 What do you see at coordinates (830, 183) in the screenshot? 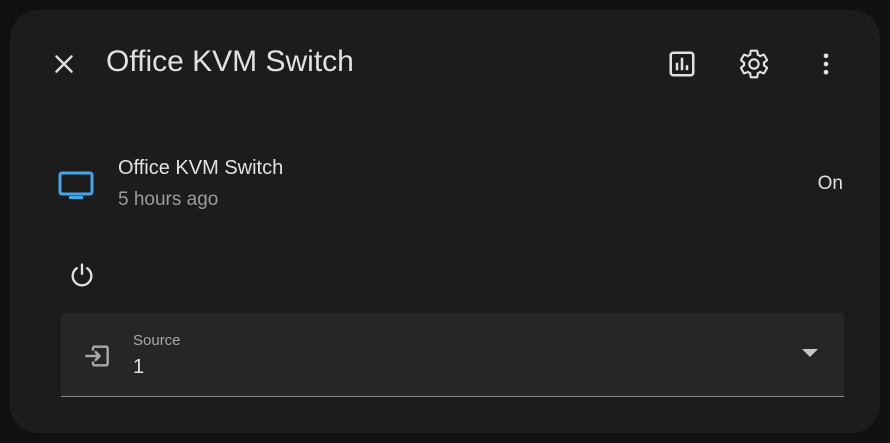
I see `entity-state: On` at bounding box center [830, 183].